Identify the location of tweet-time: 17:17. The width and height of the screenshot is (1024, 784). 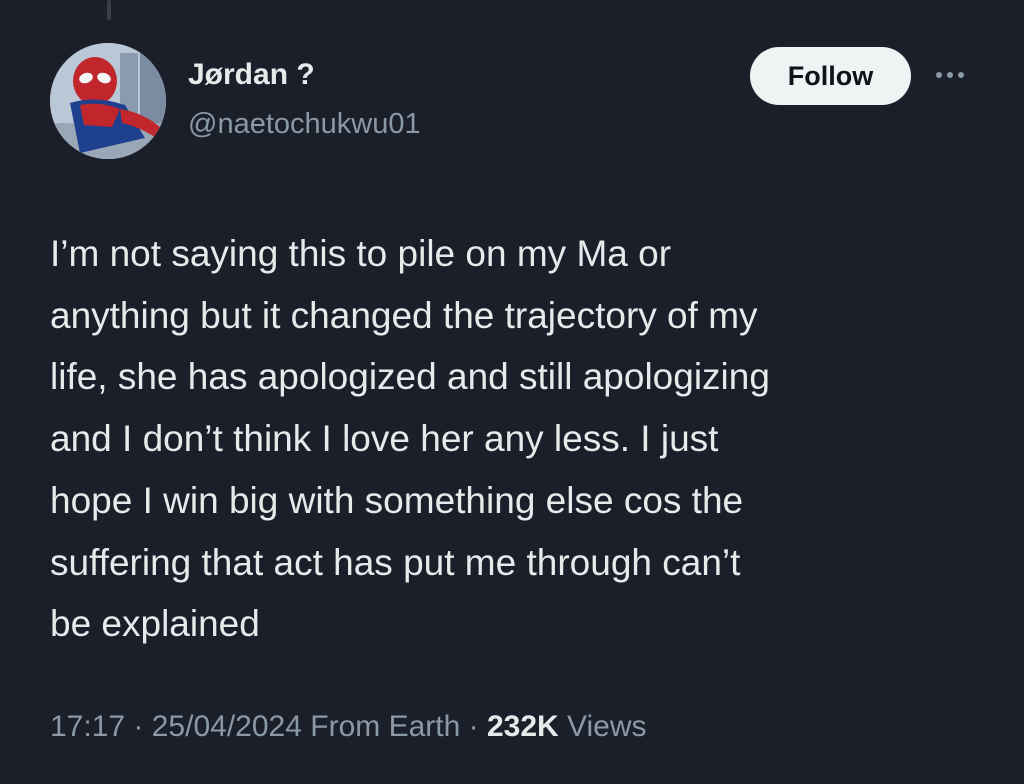
(87, 726).